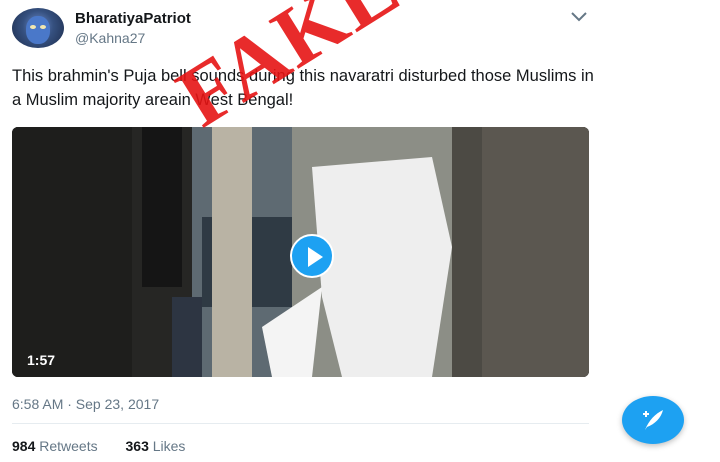  I want to click on tweet-timestamp: 6:58 AM · Sep 23, 2017, so click(85, 404).